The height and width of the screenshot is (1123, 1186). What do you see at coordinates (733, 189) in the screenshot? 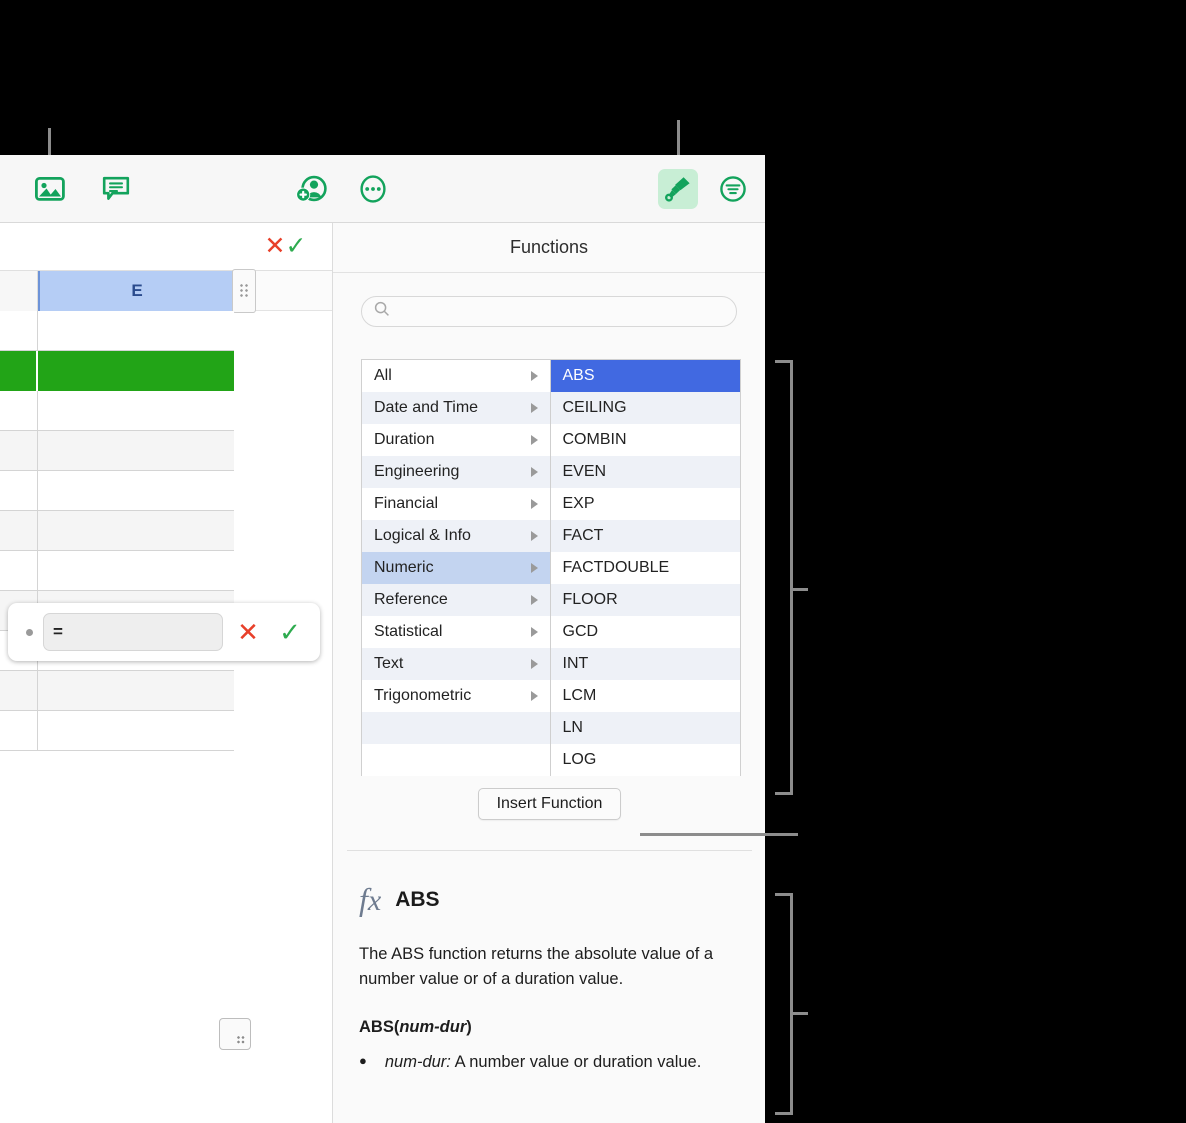
I see `organize-button` at bounding box center [733, 189].